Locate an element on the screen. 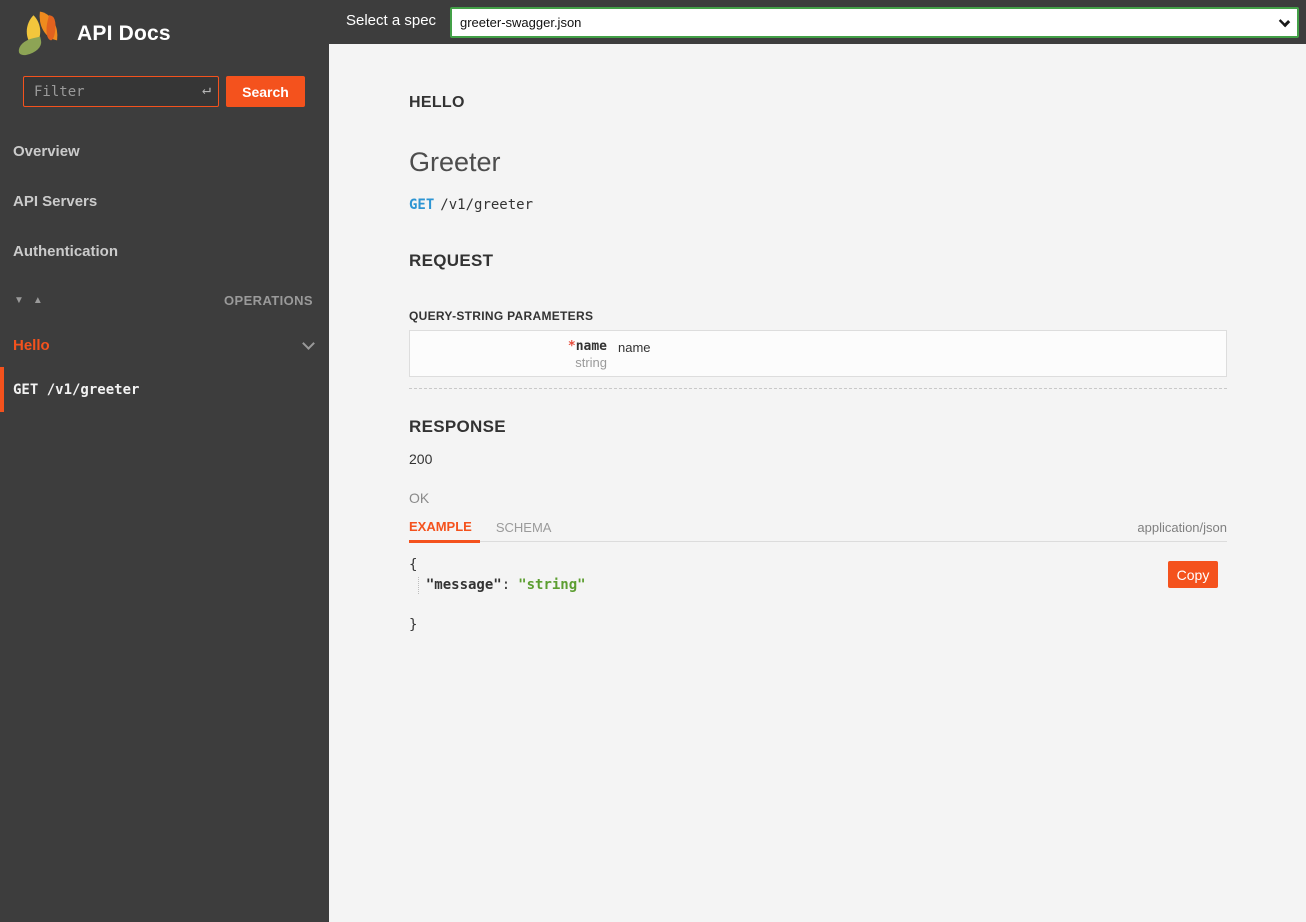 The width and height of the screenshot is (1306, 922). spec-select-wrap: greeter-swagger.json is located at coordinates (874, 22).